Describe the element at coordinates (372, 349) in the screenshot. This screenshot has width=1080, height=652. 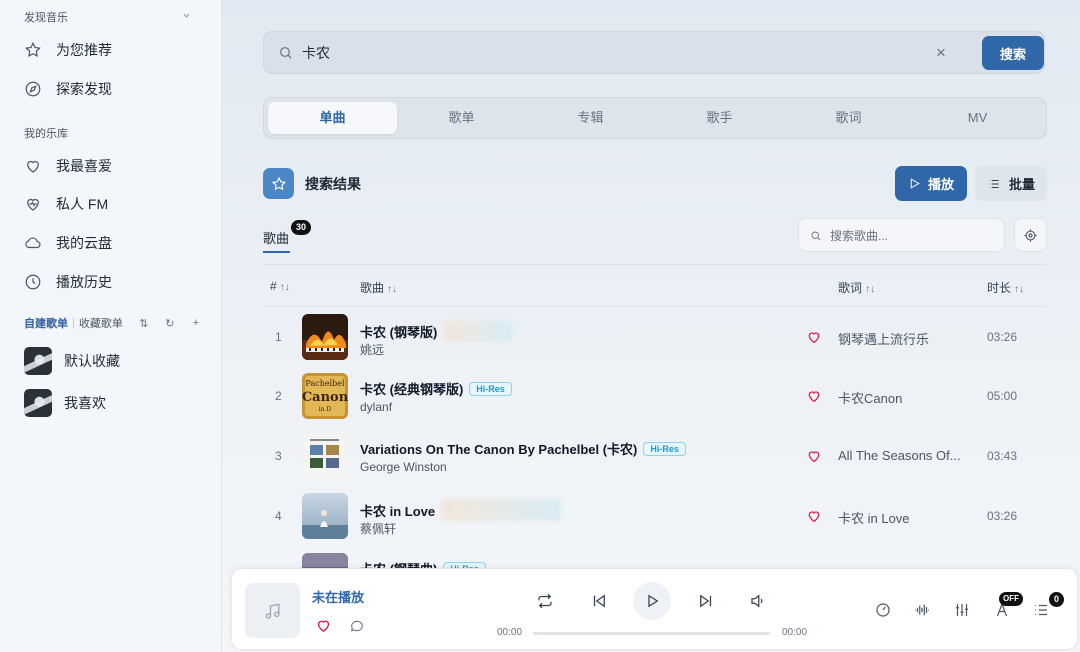
I see `song-artist: 姚远` at that location.